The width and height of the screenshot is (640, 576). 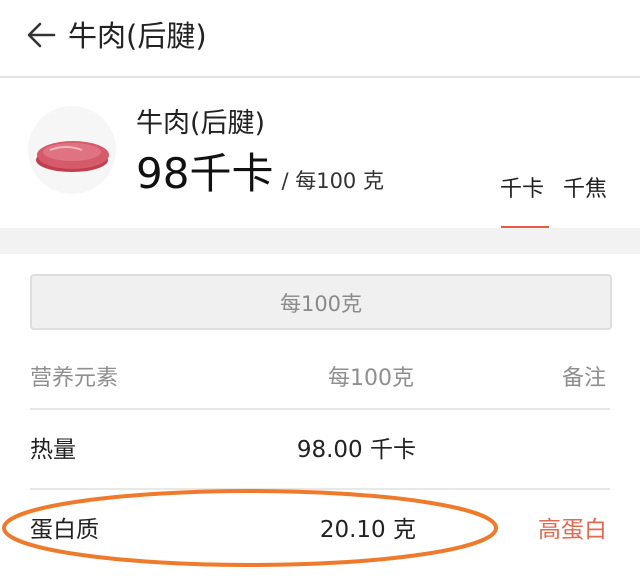 I want to click on raw-beef-icon, so click(x=72, y=156).